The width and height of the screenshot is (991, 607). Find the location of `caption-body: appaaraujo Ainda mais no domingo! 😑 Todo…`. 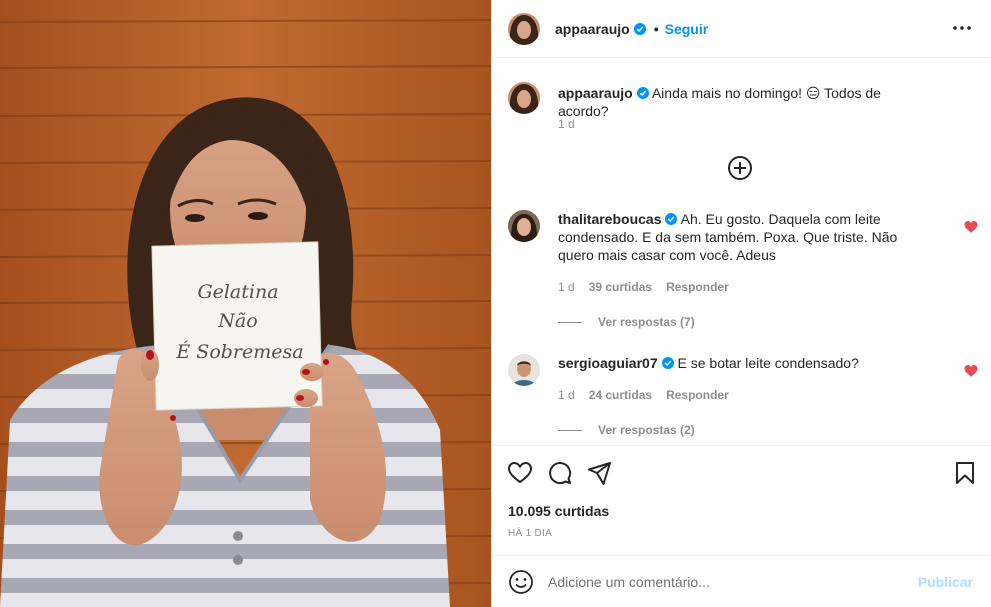

caption-body: appaaraujo Ainda mais no domingo! 😑 Todo… is located at coordinates (743, 102).